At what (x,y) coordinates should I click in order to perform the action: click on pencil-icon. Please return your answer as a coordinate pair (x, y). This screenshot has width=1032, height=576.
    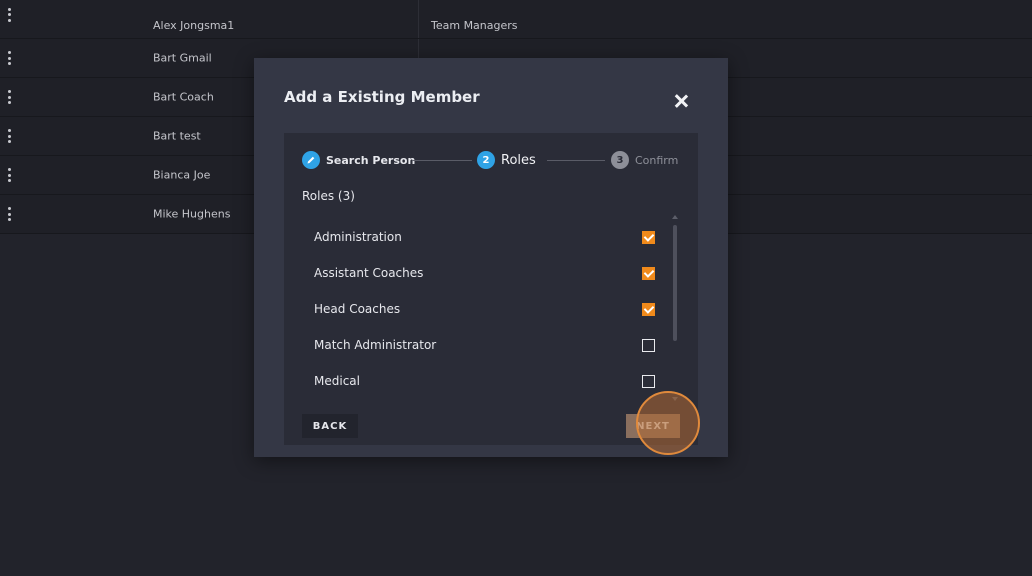
    Looking at the image, I should click on (311, 160).